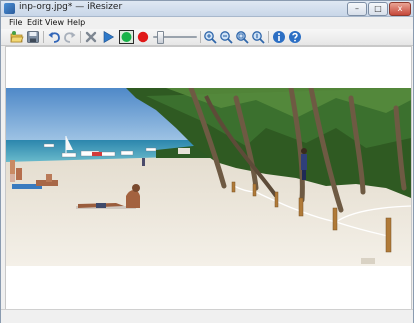  I want to click on menu-file: File, so click(15, 23).